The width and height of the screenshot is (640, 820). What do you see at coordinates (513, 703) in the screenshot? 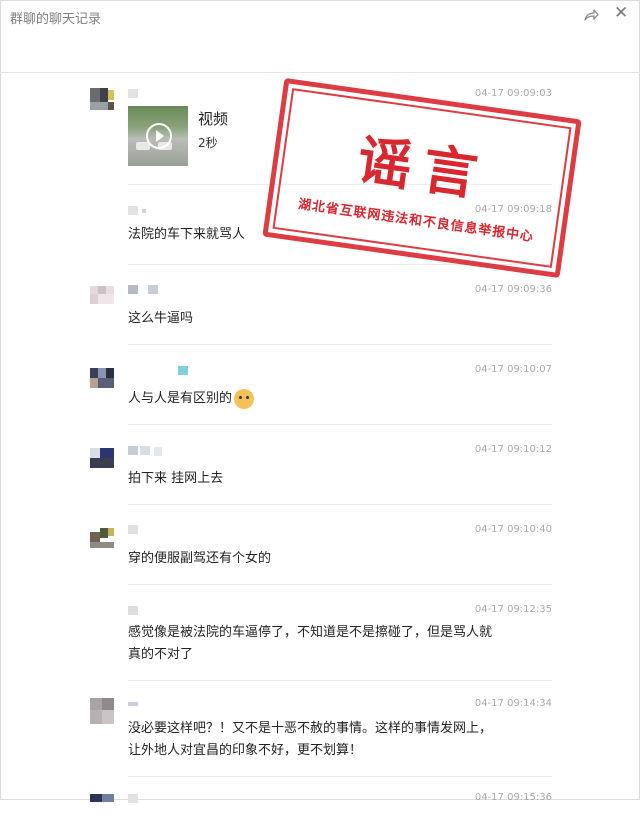
I see `message-timestamp: 04-17 09:14:34` at bounding box center [513, 703].